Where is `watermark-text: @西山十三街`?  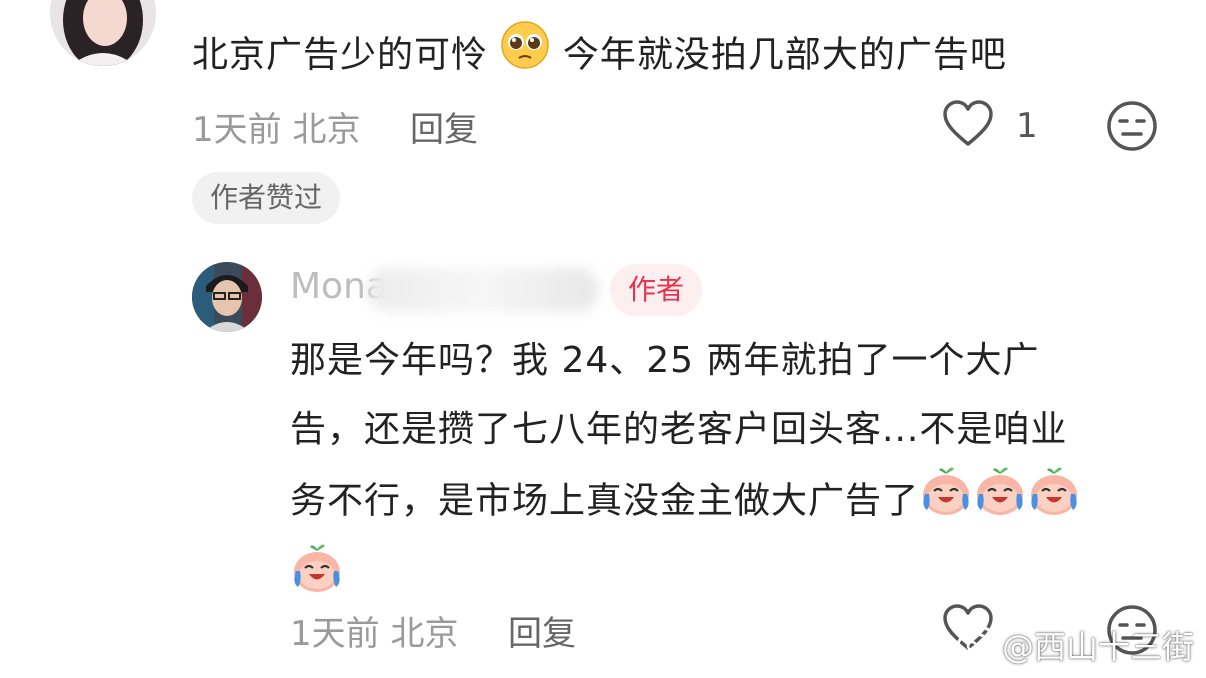
watermark-text: @西山十三街 is located at coordinates (1097, 647).